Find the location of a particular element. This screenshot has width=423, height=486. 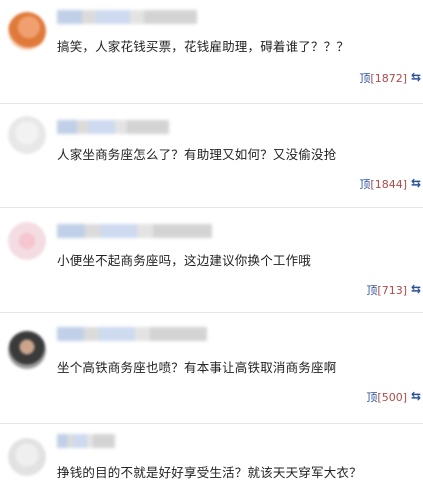

upvote-count: [713] is located at coordinates (392, 290).